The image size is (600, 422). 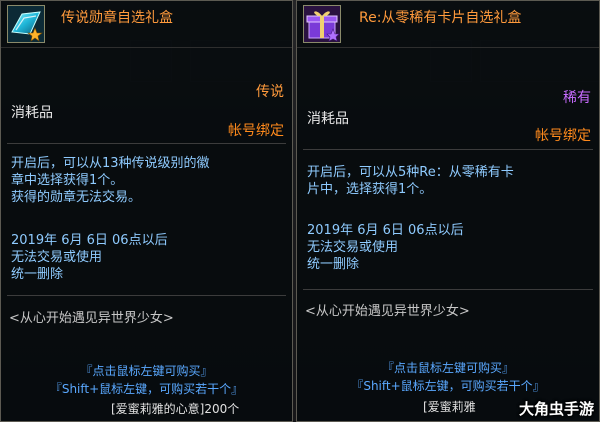 What do you see at coordinates (556, 409) in the screenshot?
I see `watermark: 大角虫手游` at bounding box center [556, 409].